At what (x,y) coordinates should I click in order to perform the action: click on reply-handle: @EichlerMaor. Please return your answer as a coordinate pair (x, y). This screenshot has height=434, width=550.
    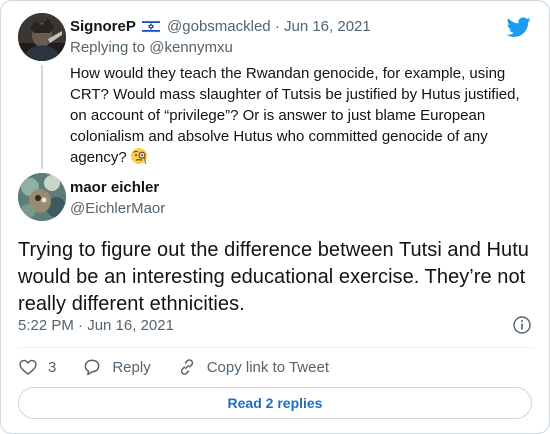
    Looking at the image, I should click on (117, 209).